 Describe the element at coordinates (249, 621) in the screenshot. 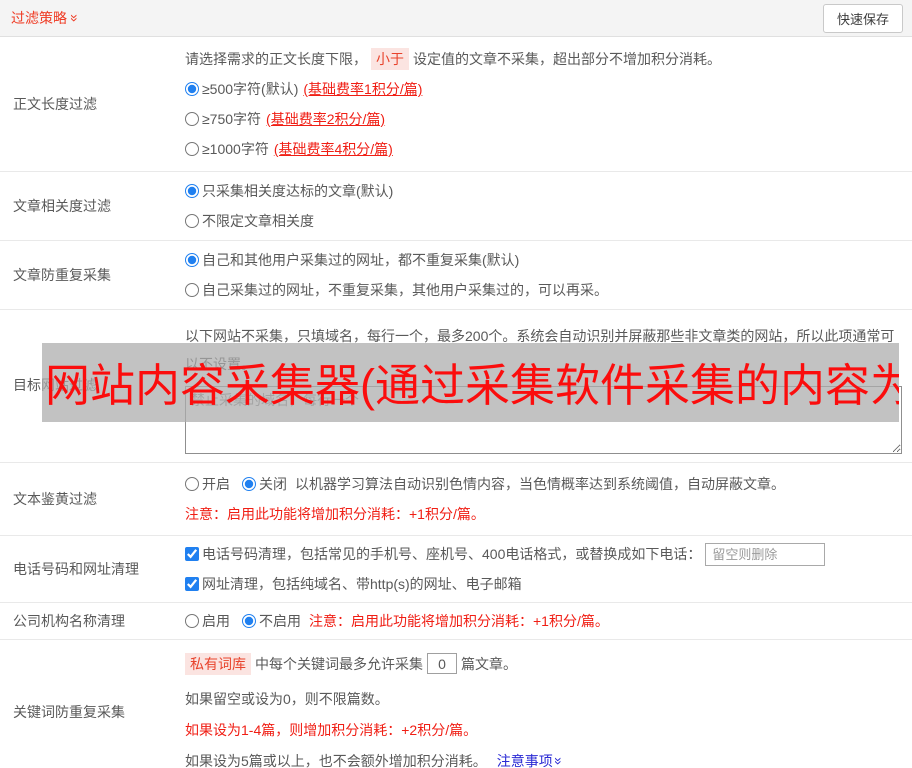

I see `radio-company-off` at that location.